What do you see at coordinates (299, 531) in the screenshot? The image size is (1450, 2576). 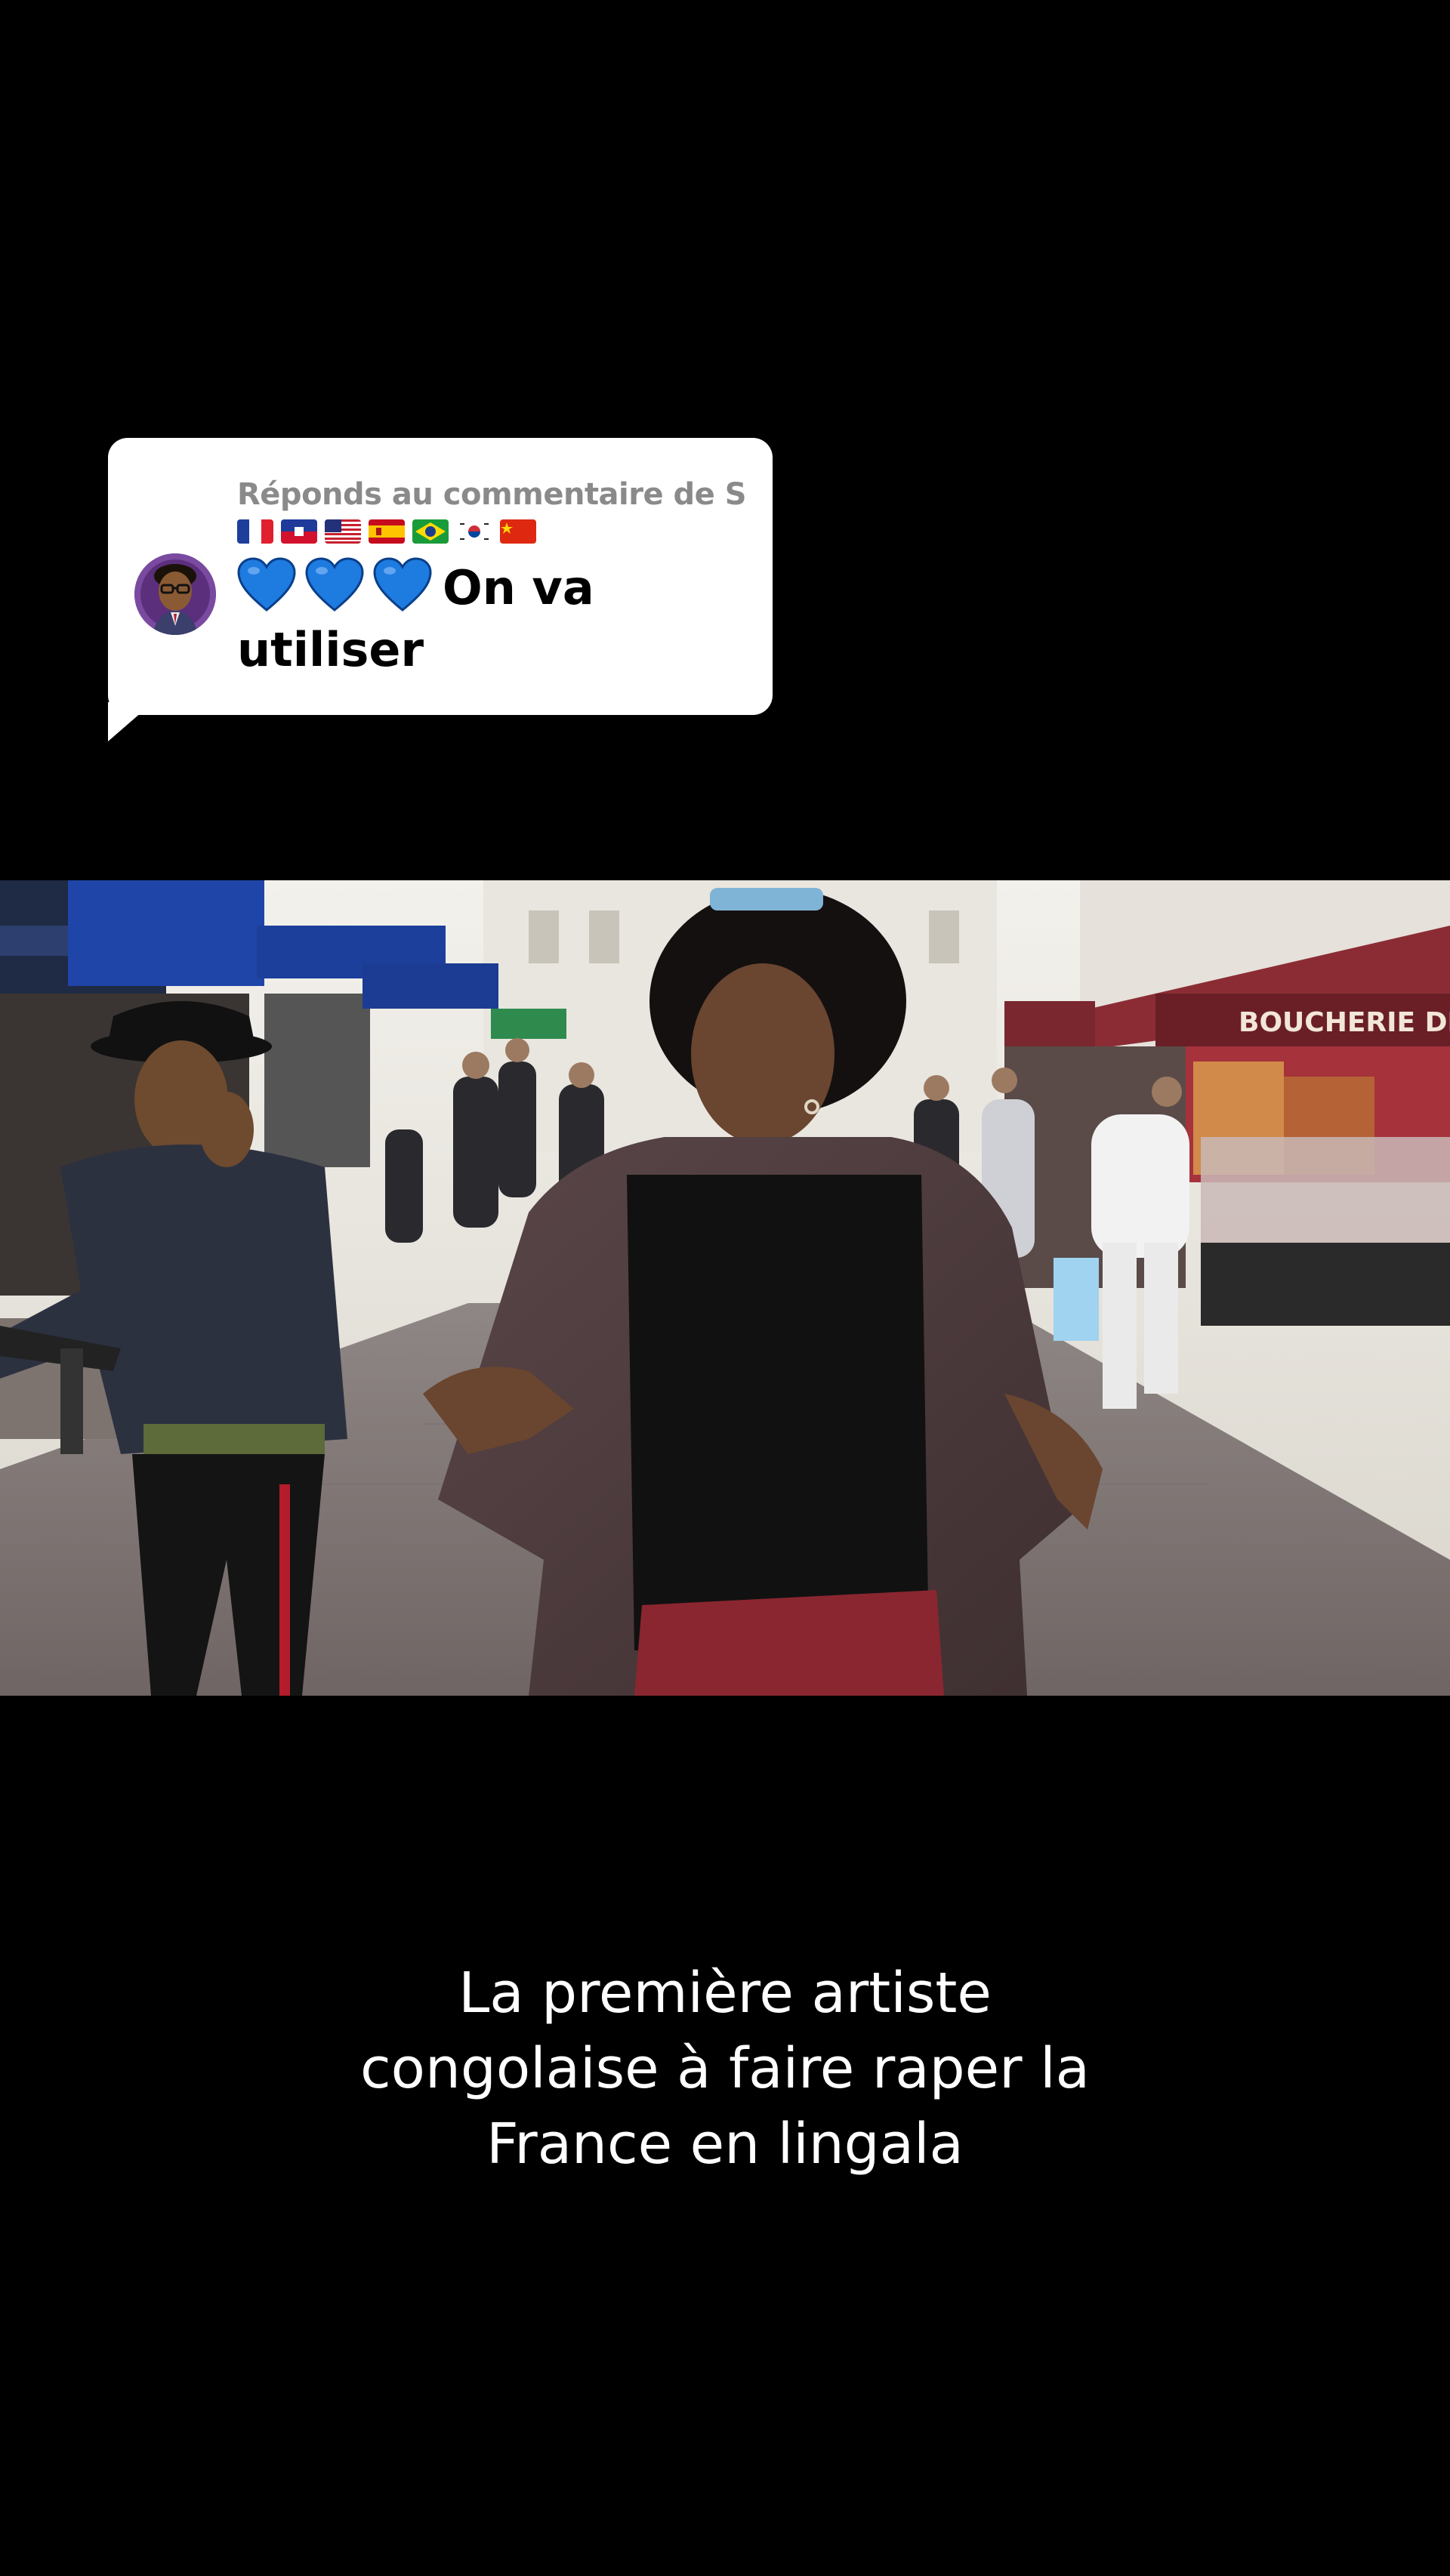 I see `flag-haiti-icon` at bounding box center [299, 531].